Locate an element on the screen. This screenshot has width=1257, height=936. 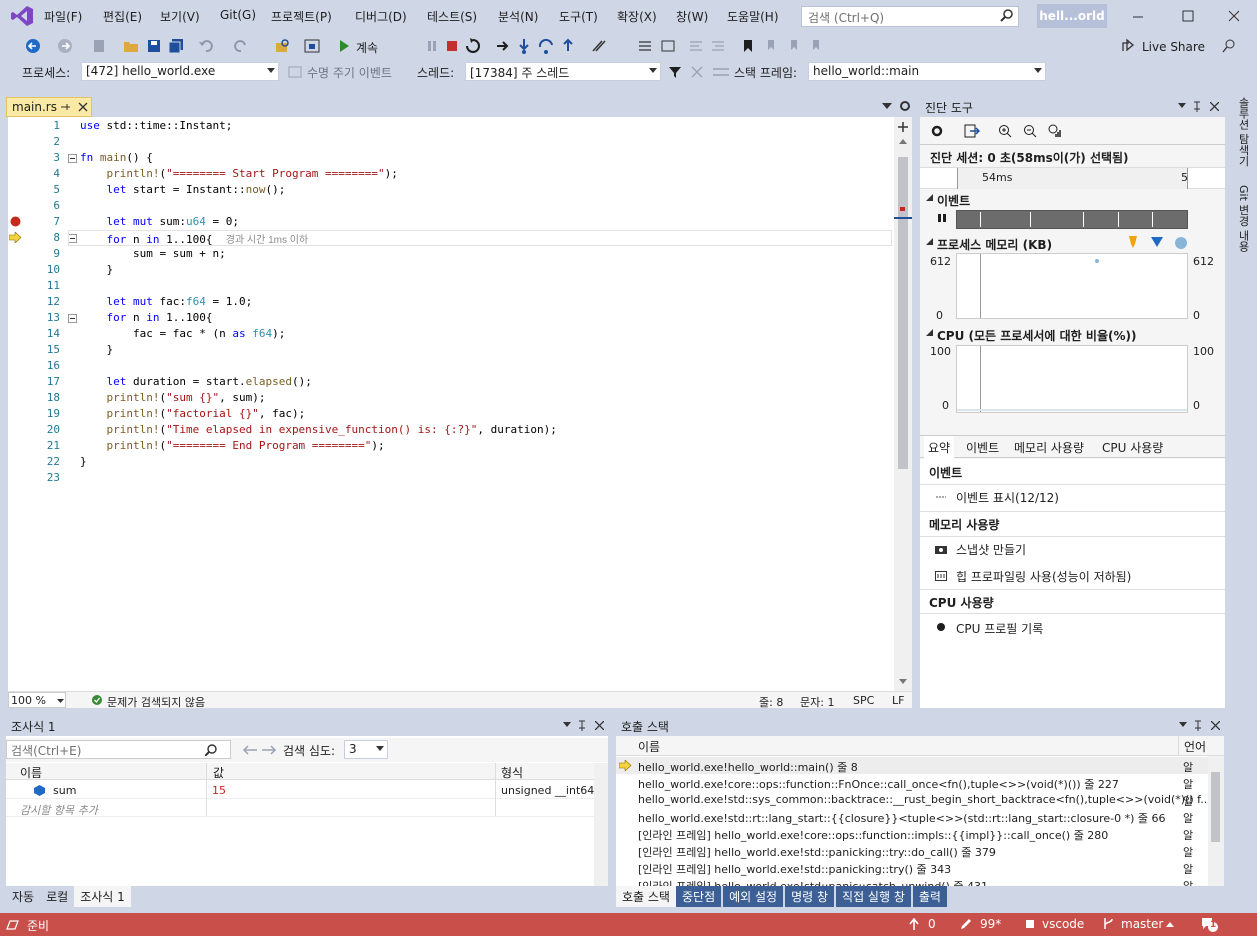
menu-analyze: 분석(N) is located at coordinates (518, 16).